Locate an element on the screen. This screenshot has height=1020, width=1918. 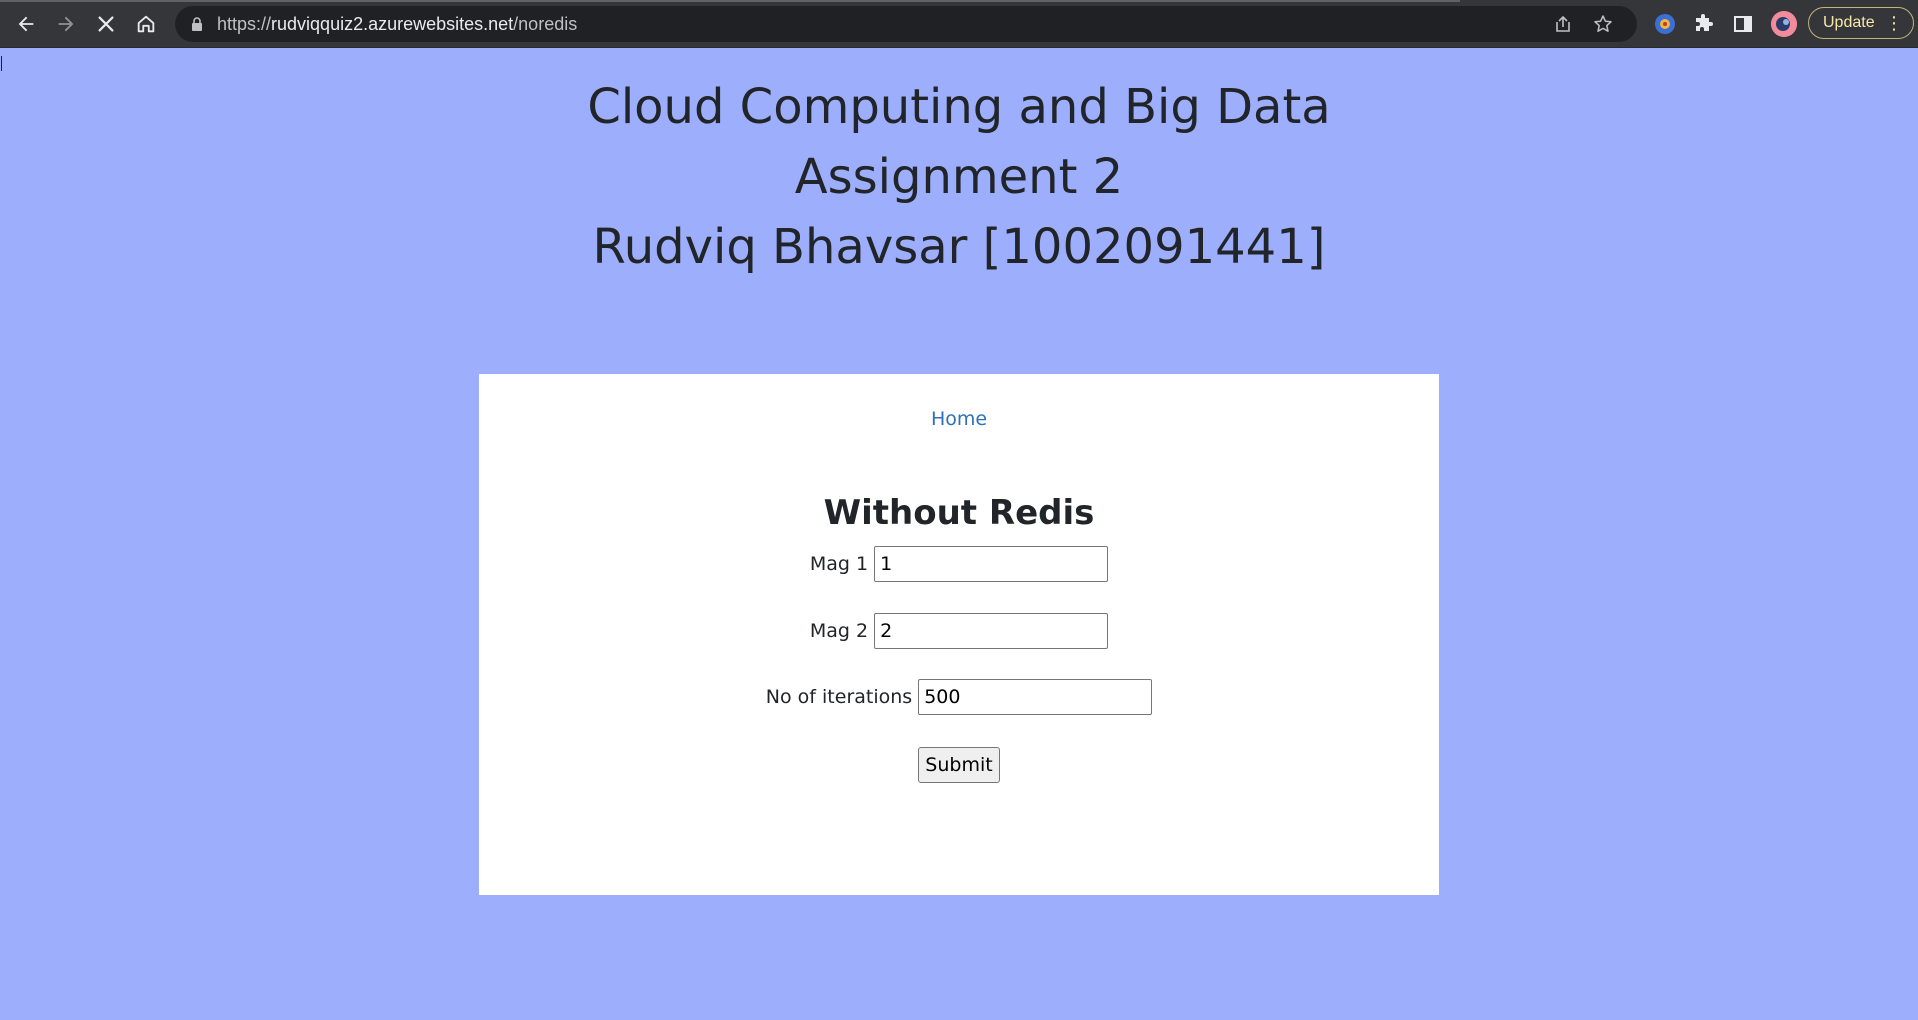
url-scheme: https:// is located at coordinates (244, 24).